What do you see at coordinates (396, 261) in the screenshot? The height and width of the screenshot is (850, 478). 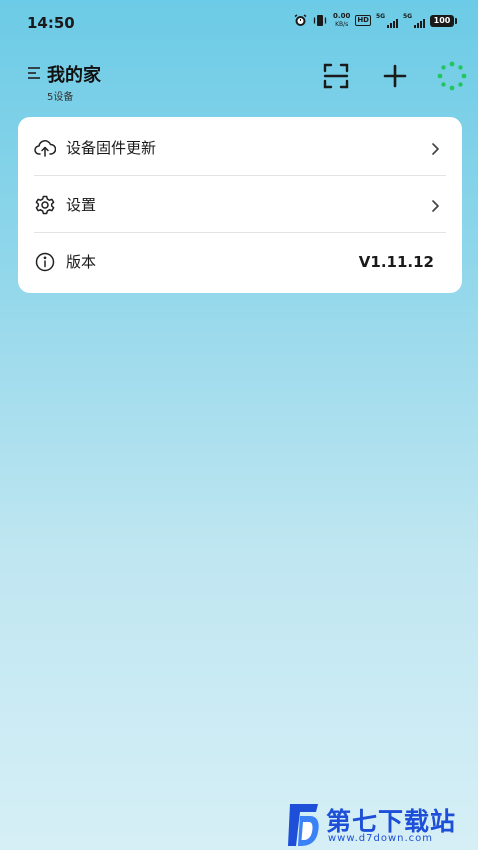 I see `version-value: V1.11.12` at bounding box center [396, 261].